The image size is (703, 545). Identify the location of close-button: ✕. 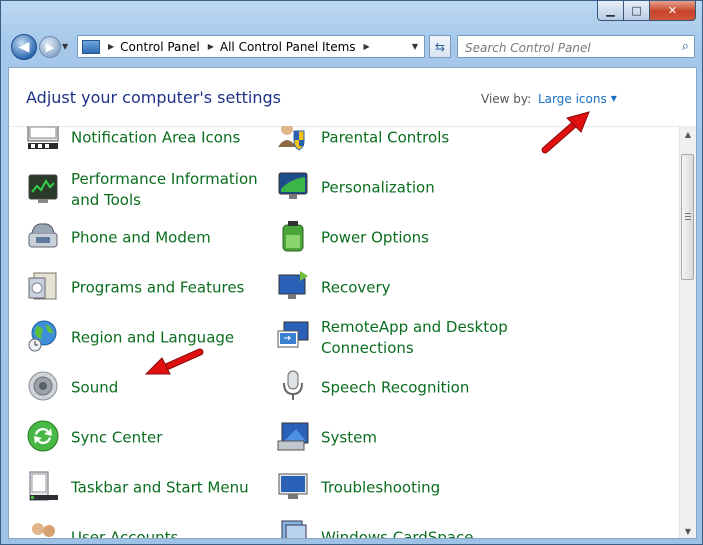
(673, 11).